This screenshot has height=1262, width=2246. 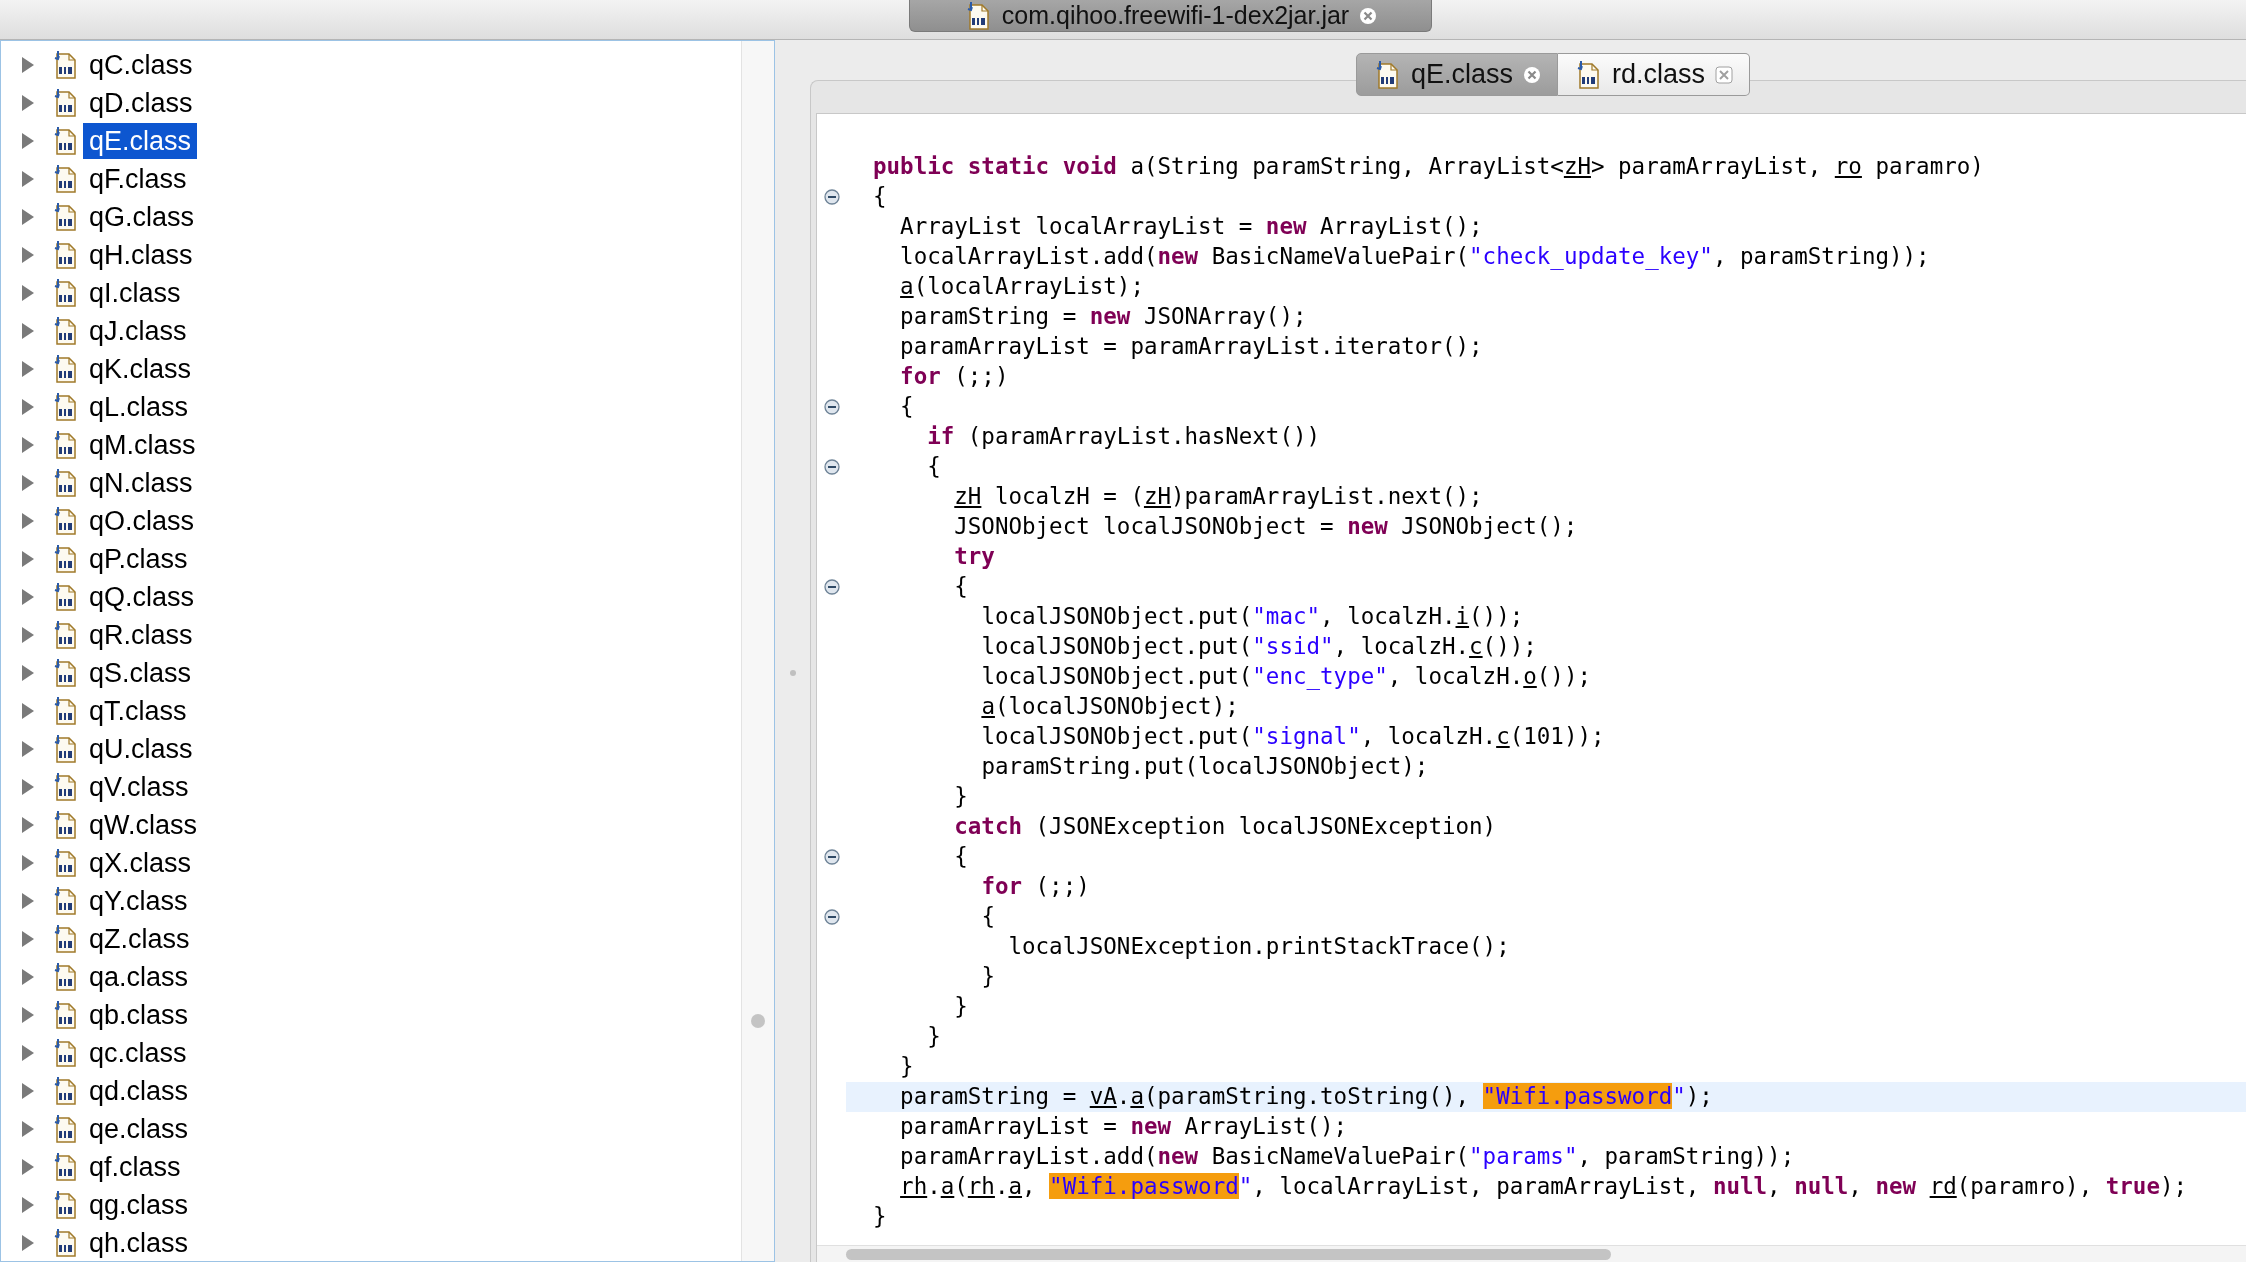 What do you see at coordinates (141, 255) in the screenshot?
I see `tree-item: qH.class` at bounding box center [141, 255].